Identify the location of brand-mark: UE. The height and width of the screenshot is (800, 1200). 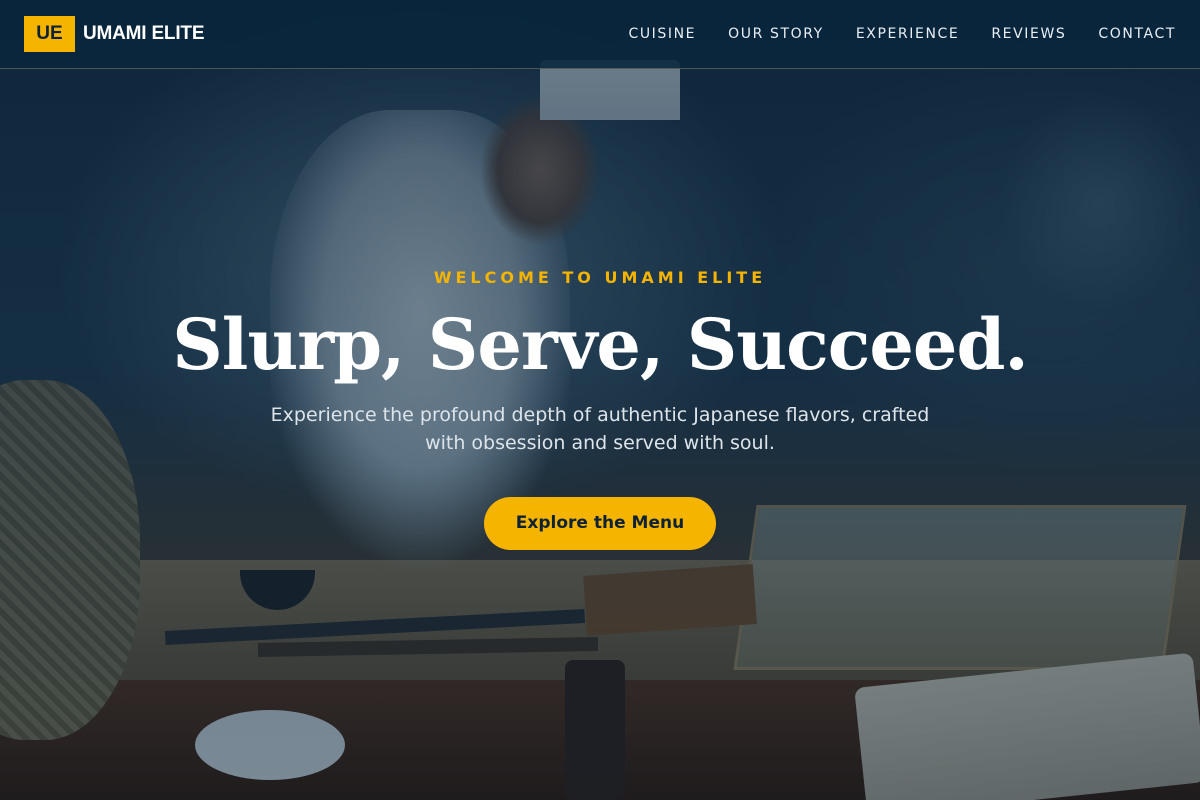
(49, 34).